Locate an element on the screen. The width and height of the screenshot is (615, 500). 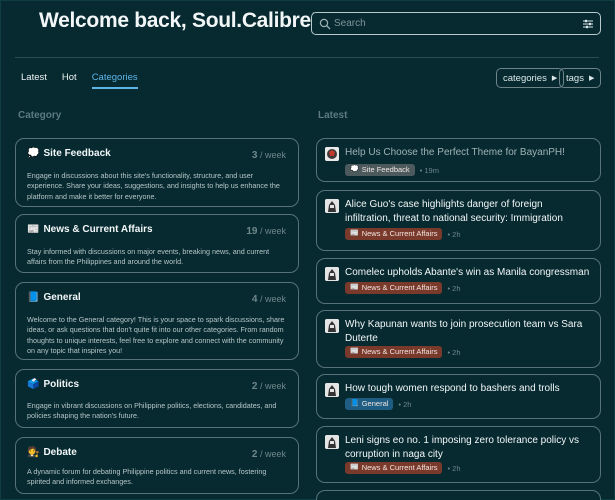
tags-dropdown: tags ▶ is located at coordinates (580, 78).